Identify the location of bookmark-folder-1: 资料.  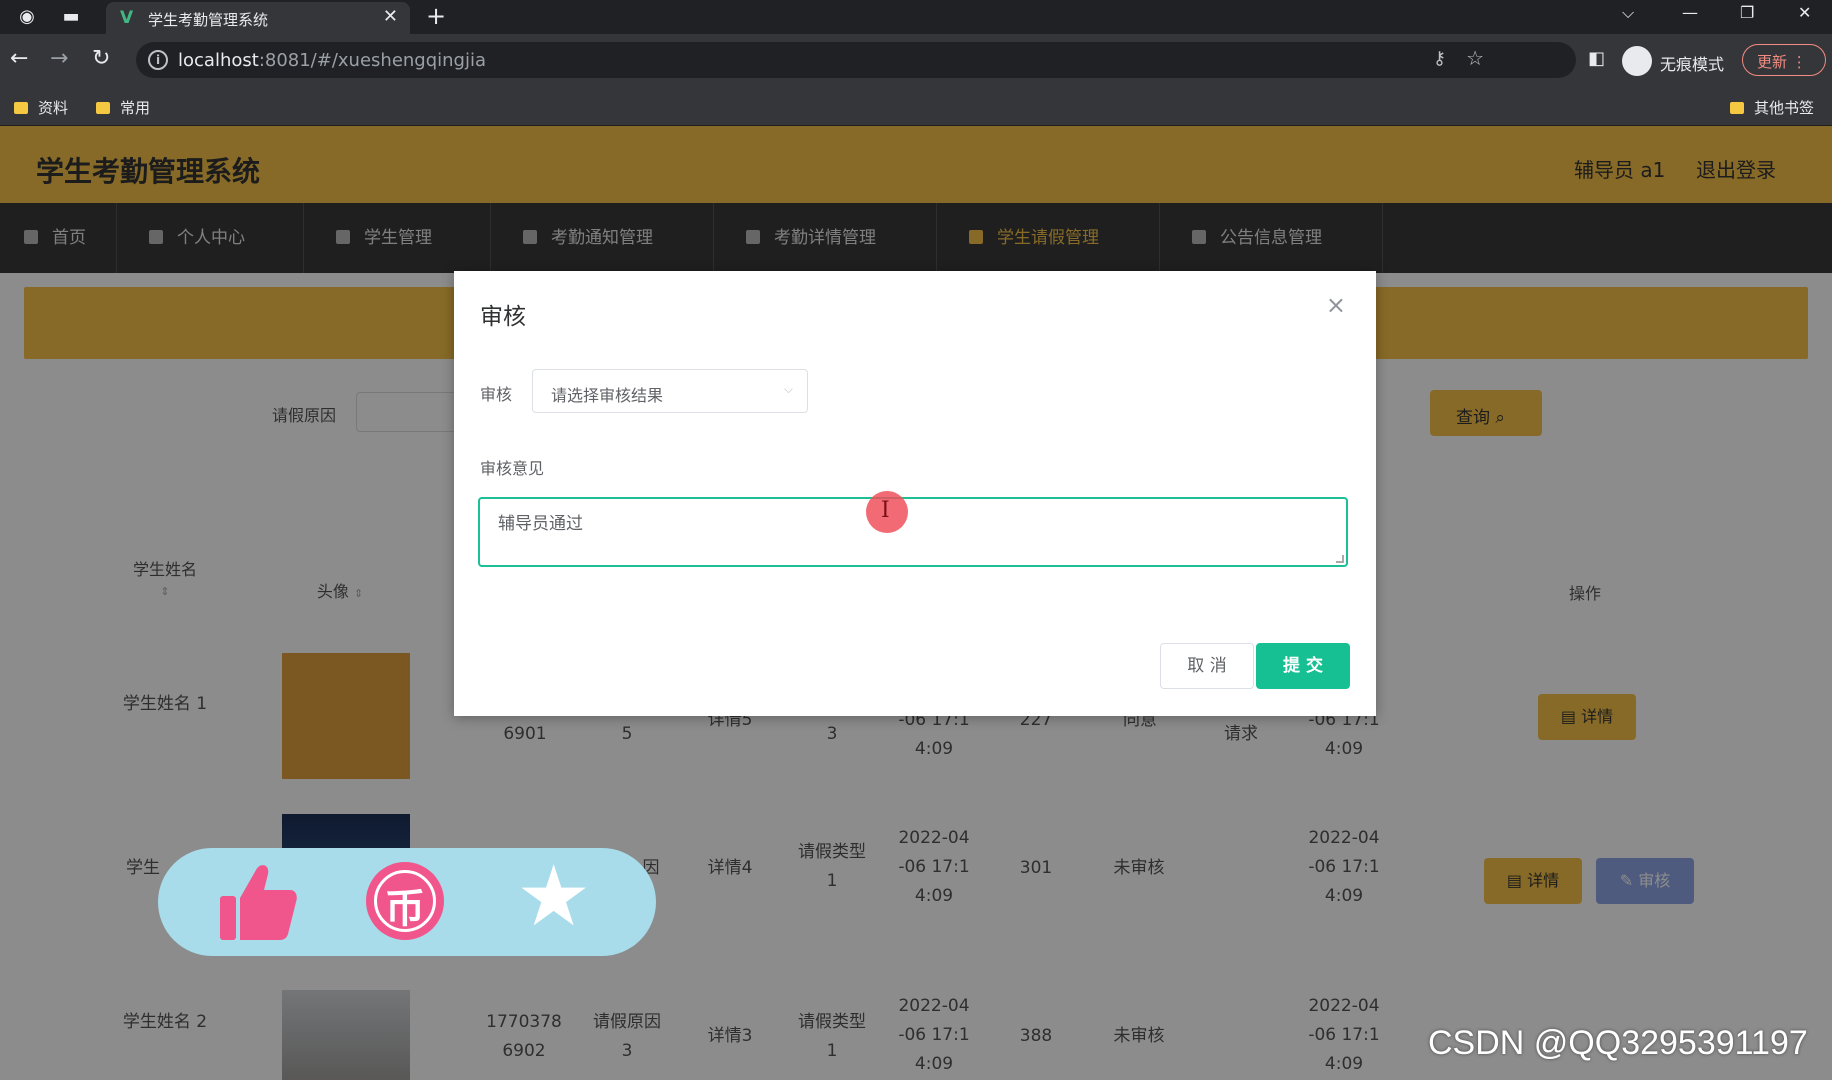
(41, 107).